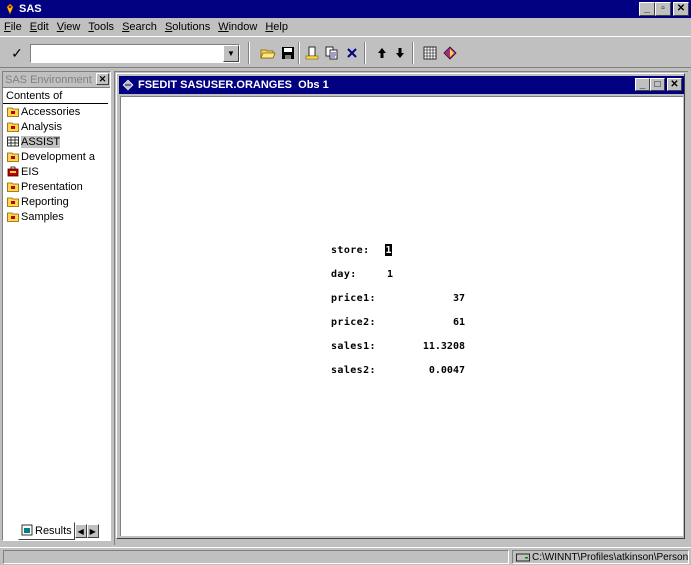 The height and width of the screenshot is (565, 691). What do you see at coordinates (288, 53) in the screenshot?
I see `save-icon` at bounding box center [288, 53].